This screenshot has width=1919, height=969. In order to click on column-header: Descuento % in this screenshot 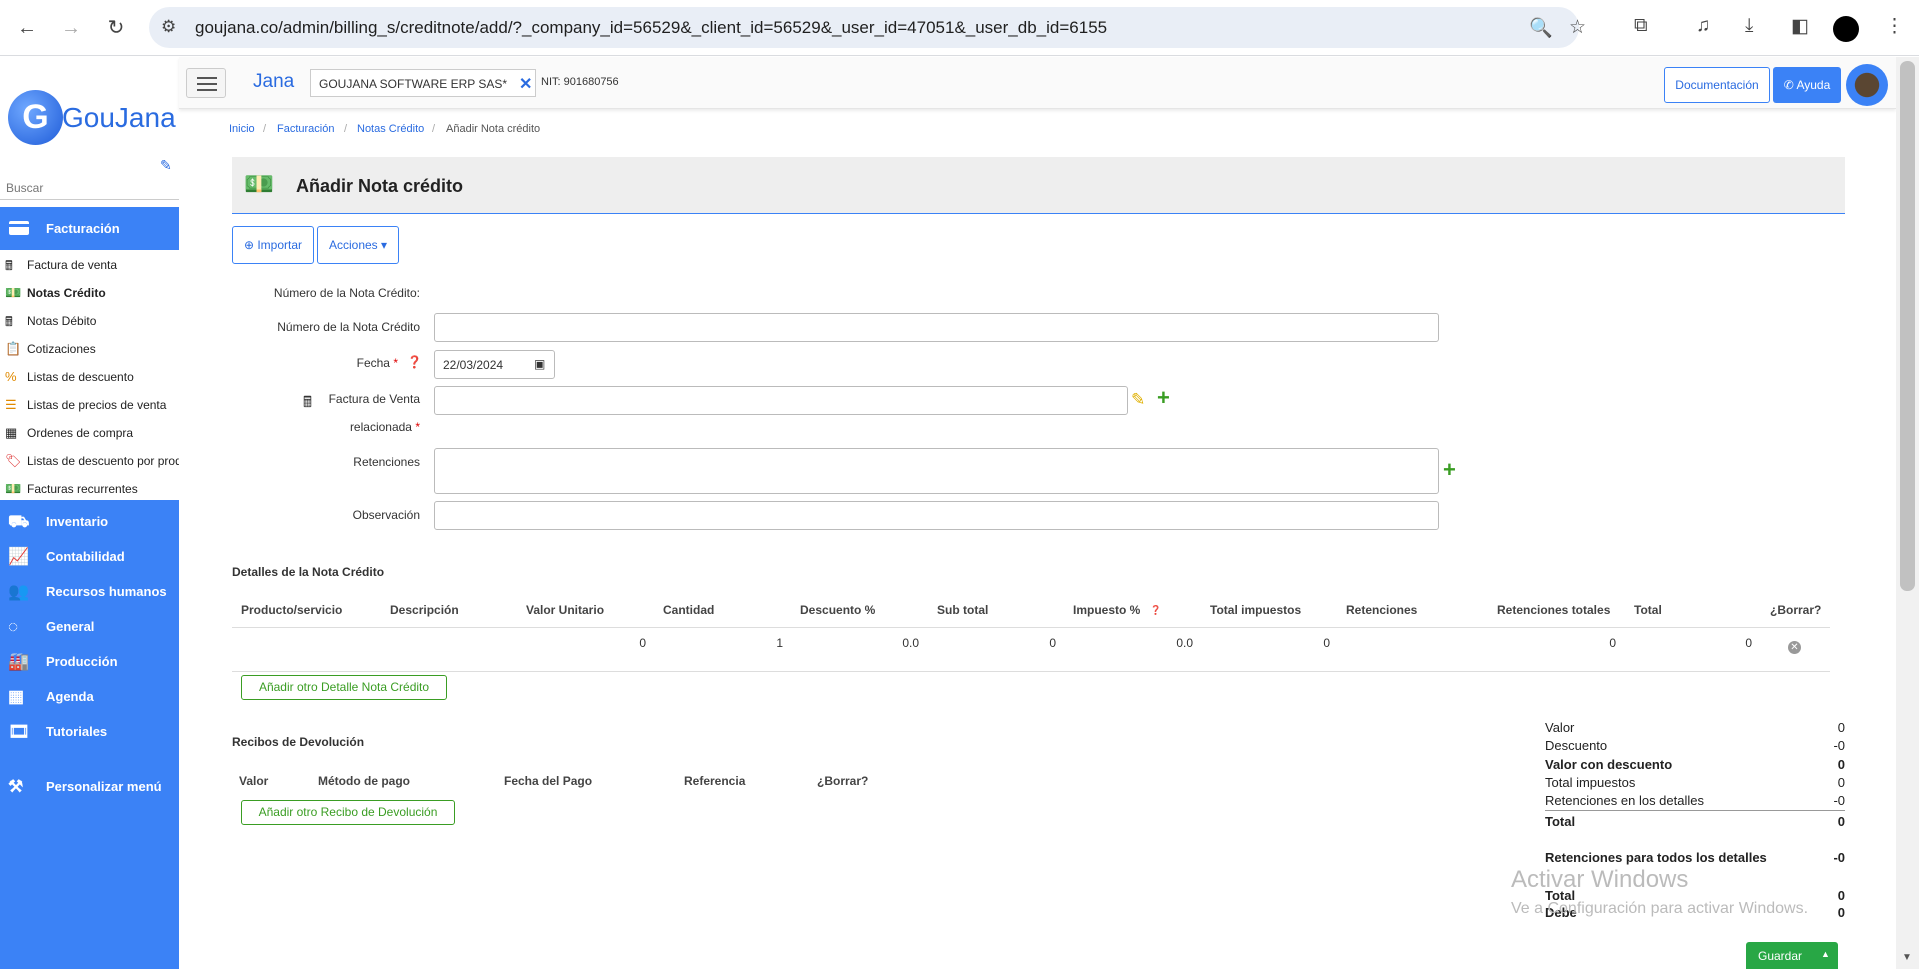, I will do `click(838, 610)`.